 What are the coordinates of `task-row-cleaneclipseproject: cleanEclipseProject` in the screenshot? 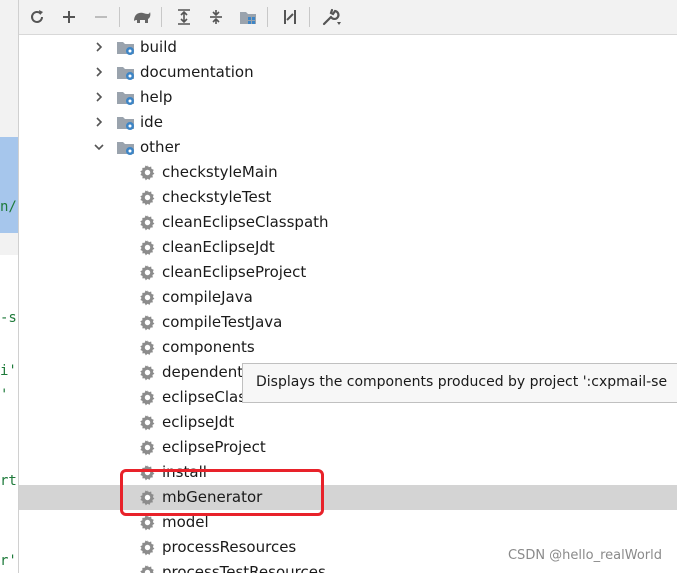 It's located at (348, 272).